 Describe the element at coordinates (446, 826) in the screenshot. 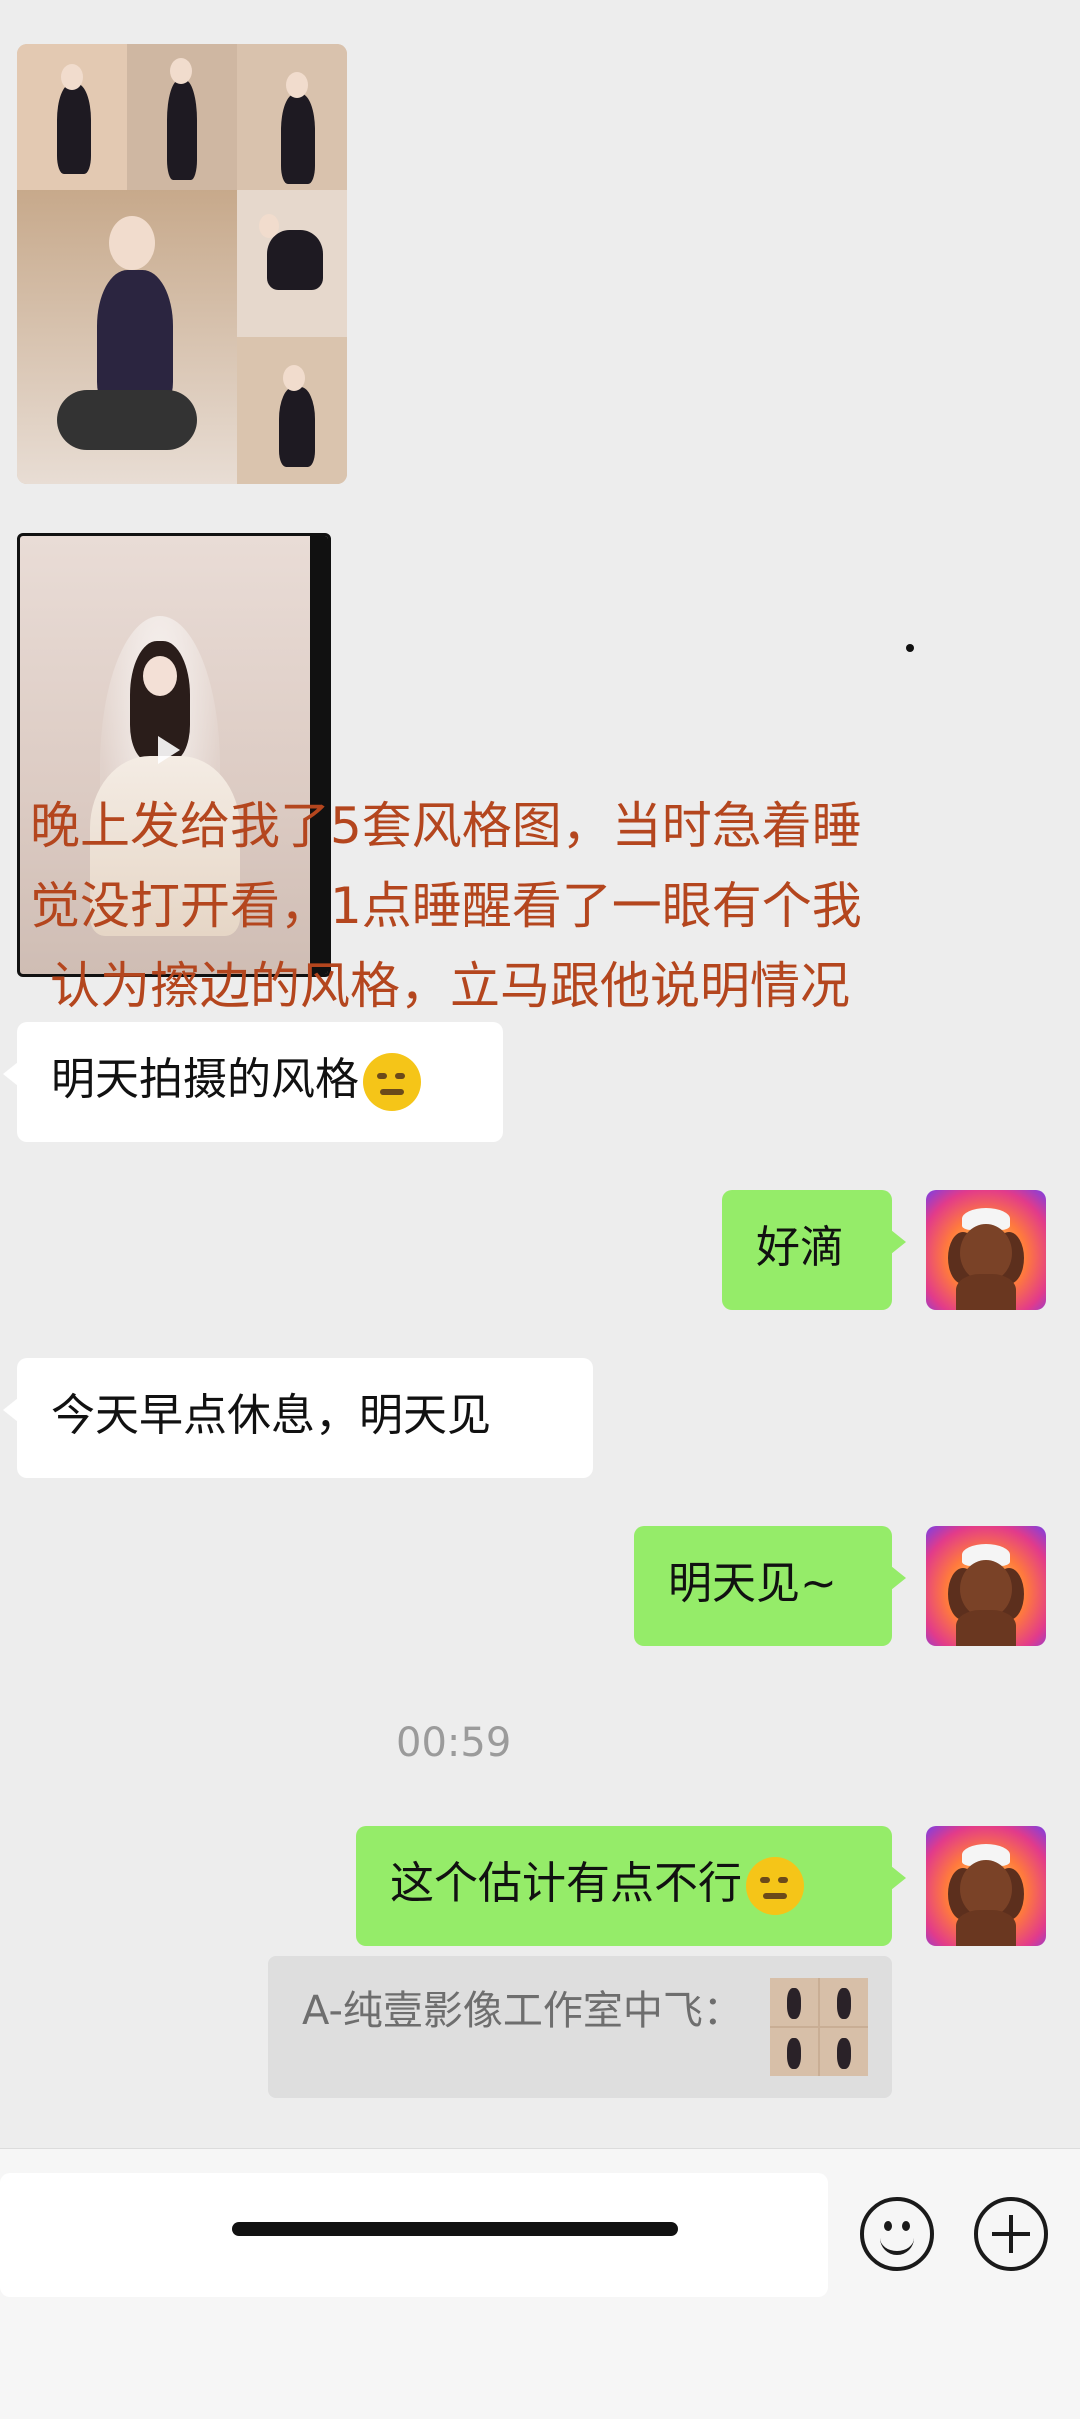

I see `annotation-line: 晚上发给我了5套风格图，当时急着睡` at that location.